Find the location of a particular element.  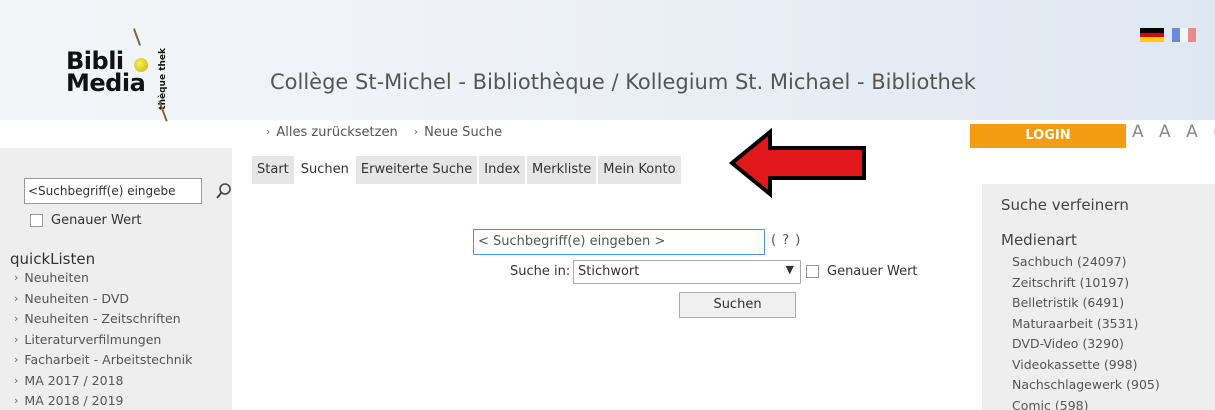

list-item-label: Neuheiten - Zeitschriften is located at coordinates (102, 318).